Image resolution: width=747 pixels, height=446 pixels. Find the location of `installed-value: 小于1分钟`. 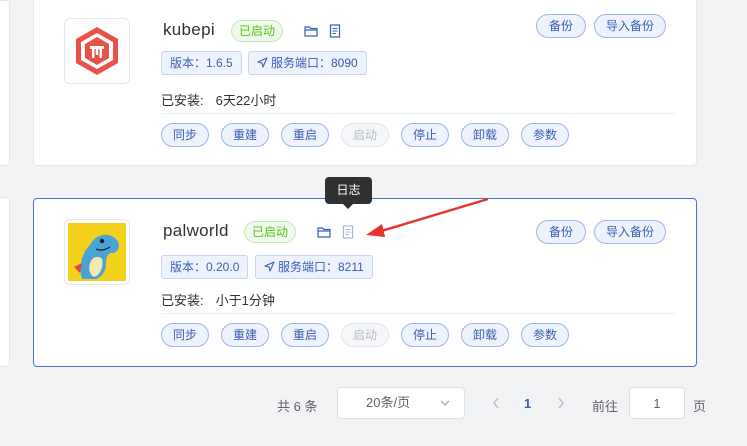

installed-value: 小于1分钟 is located at coordinates (245, 300).